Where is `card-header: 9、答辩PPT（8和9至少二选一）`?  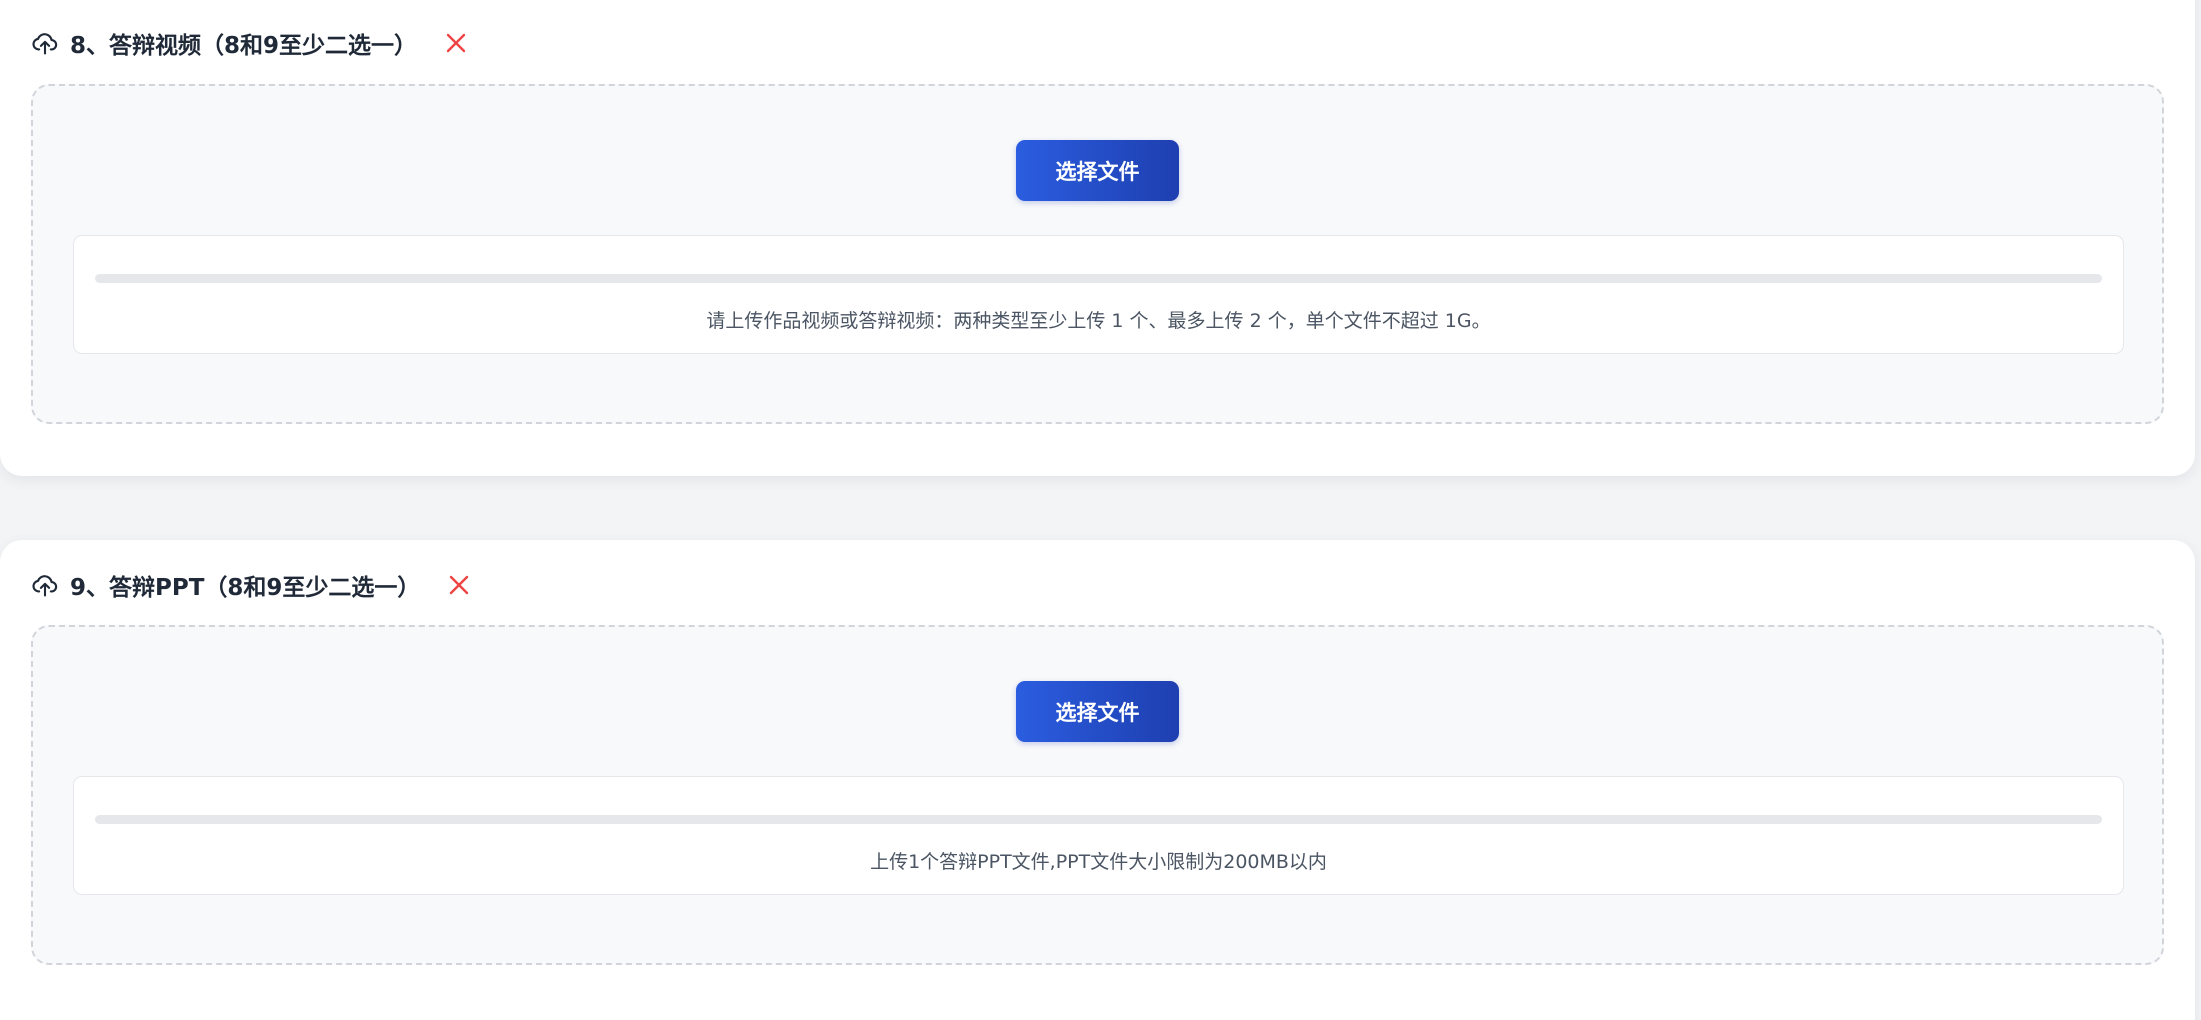 card-header: 9、答辩PPT（8和9至少二选一） is located at coordinates (251, 585).